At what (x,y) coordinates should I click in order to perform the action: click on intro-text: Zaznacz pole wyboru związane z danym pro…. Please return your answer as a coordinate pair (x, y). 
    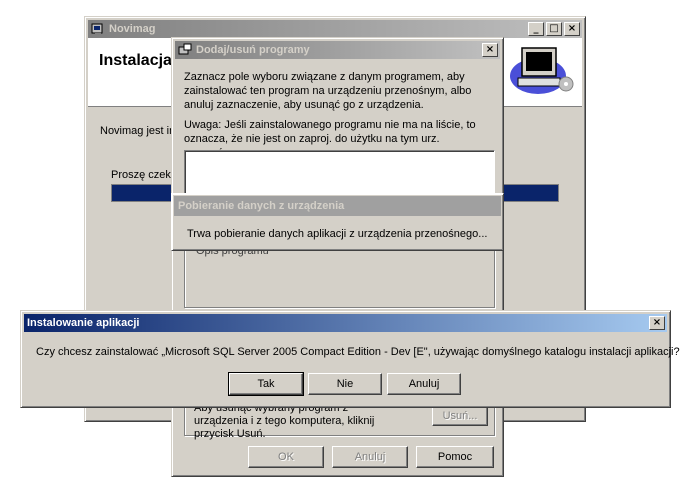
    Looking at the image, I should click on (328, 91).